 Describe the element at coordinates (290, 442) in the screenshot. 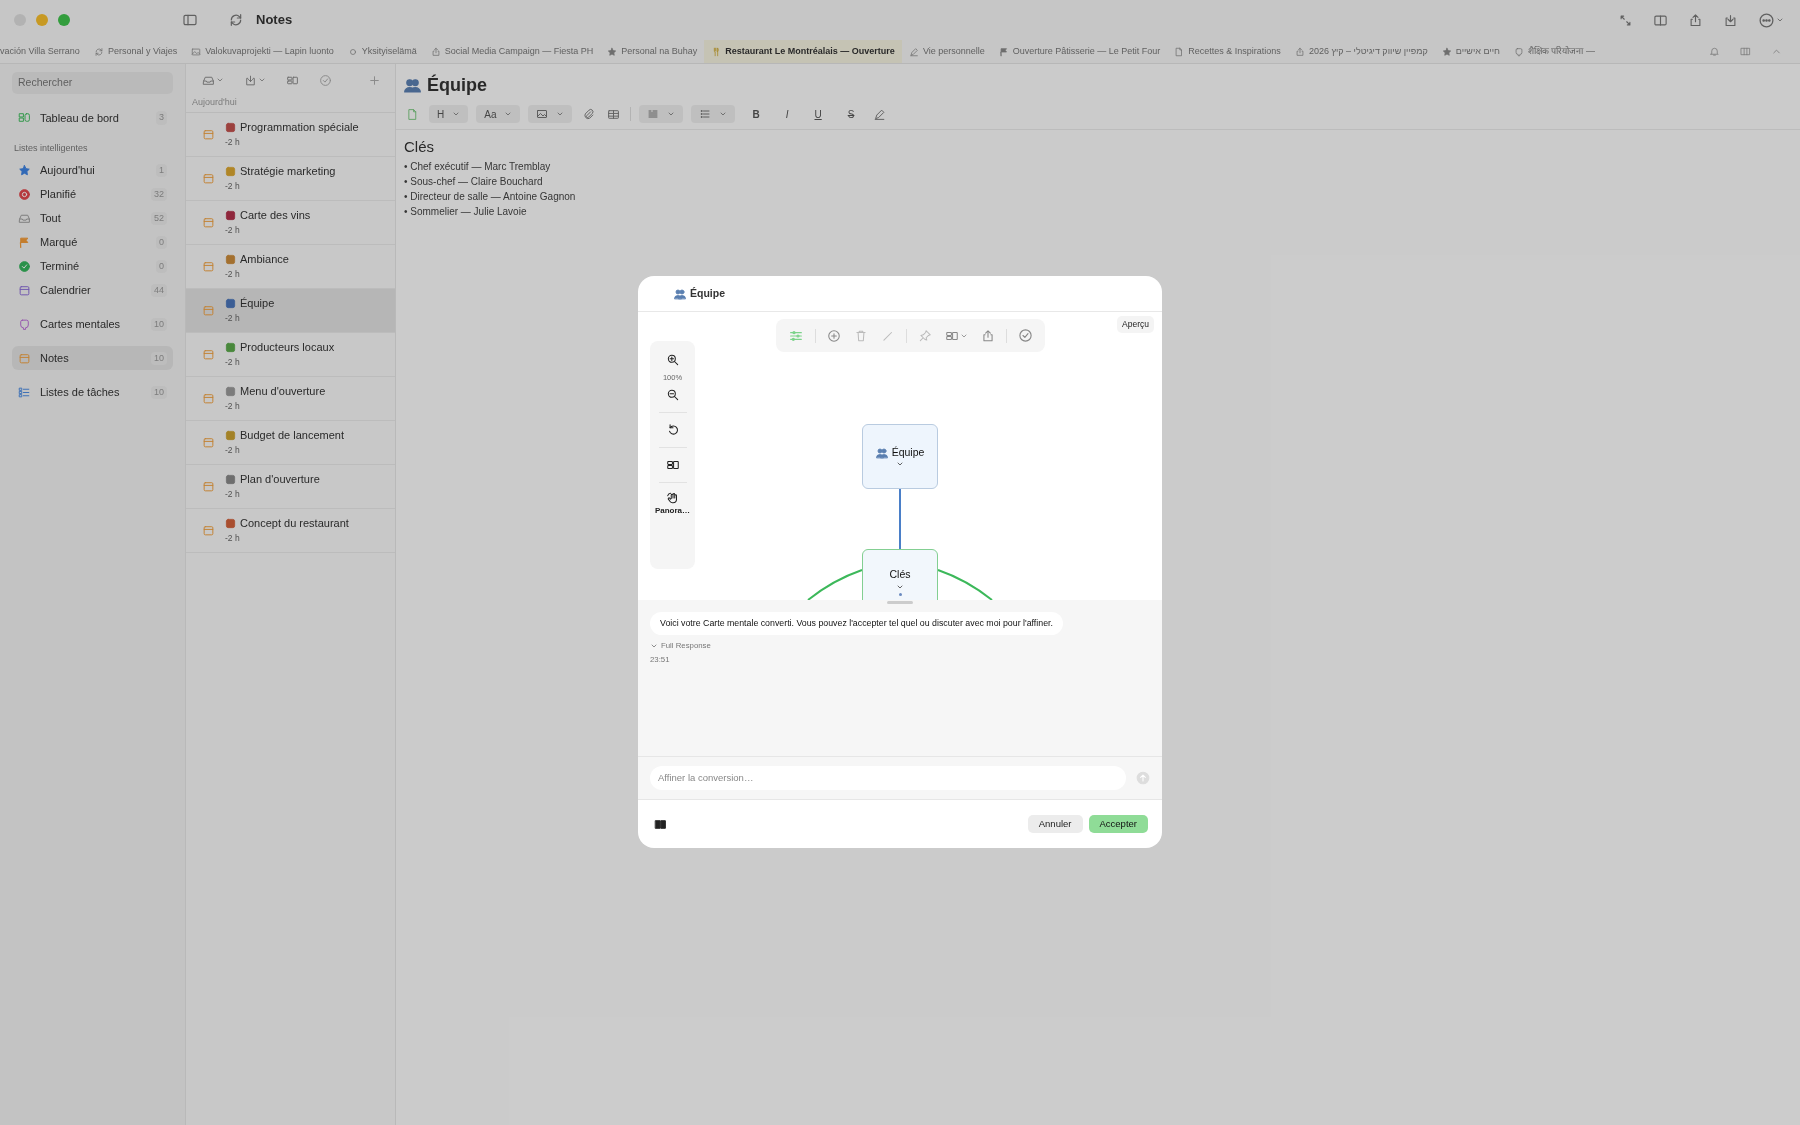

I see `note-item: Budget de lancement -2 h` at that location.